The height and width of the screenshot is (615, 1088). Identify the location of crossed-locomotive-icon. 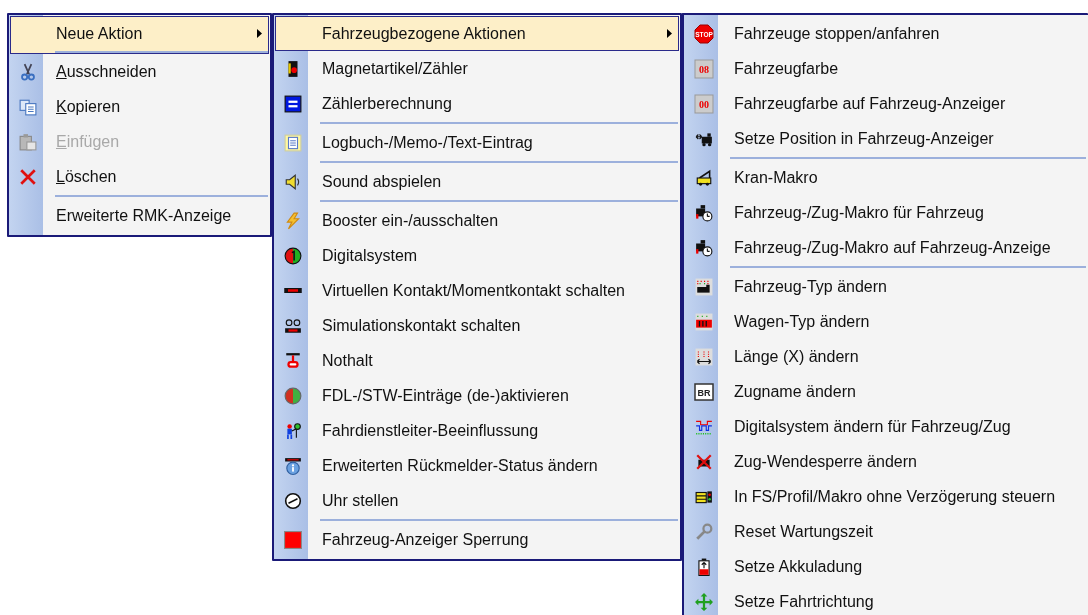
(704, 461).